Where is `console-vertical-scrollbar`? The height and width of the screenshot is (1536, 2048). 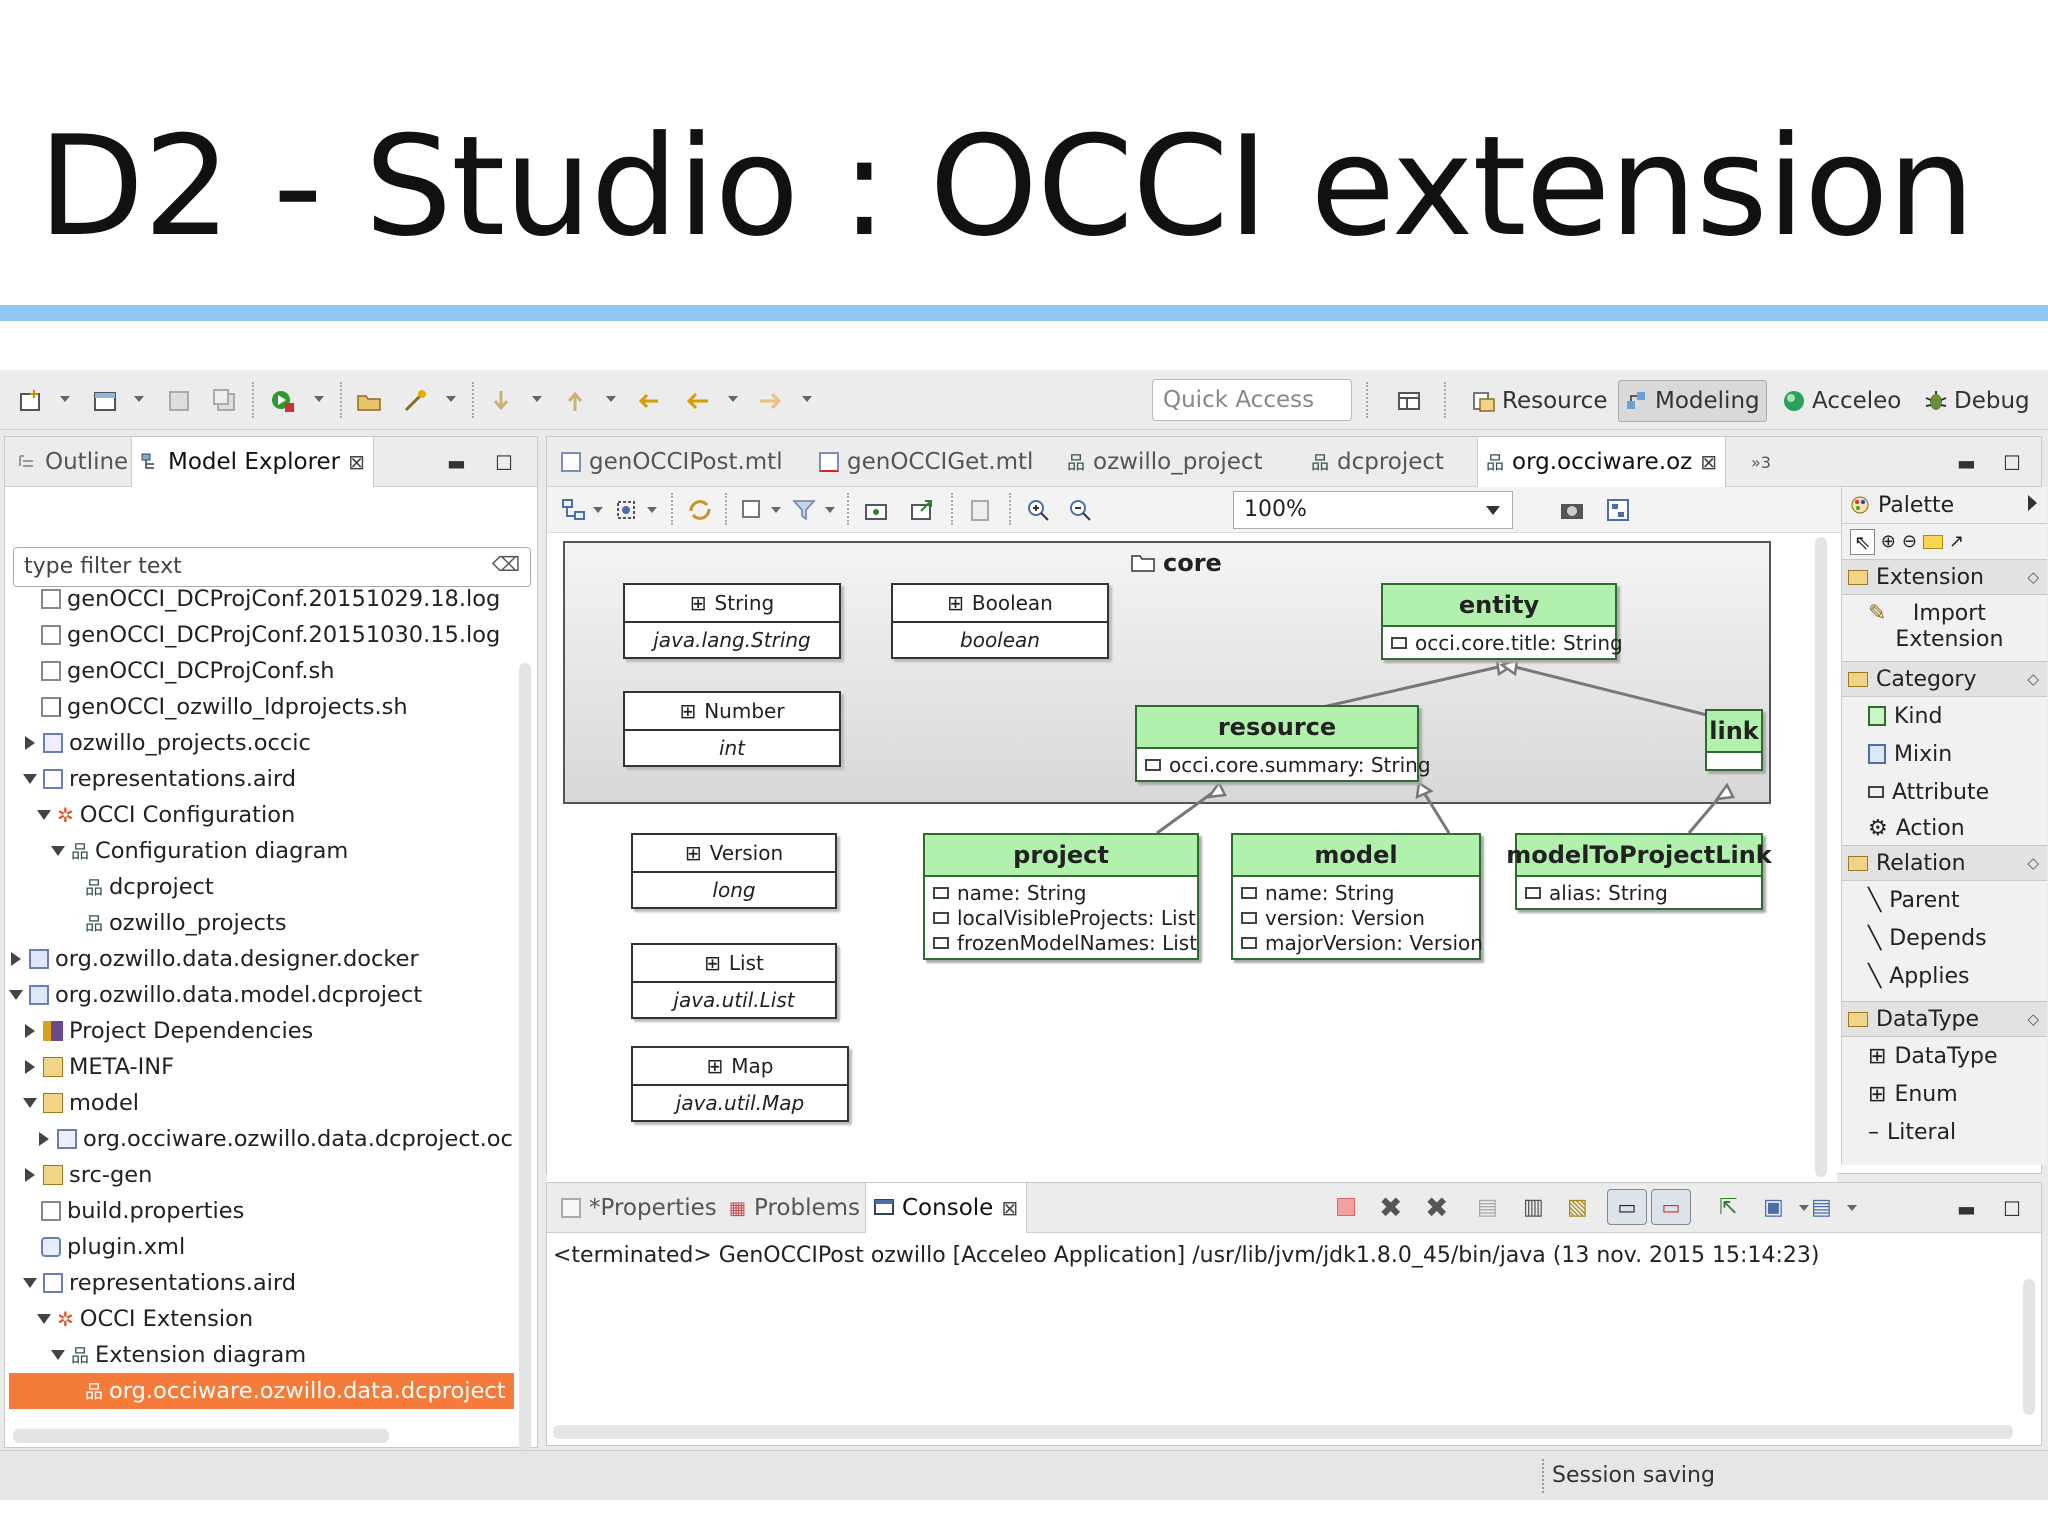
console-vertical-scrollbar is located at coordinates (2029, 1347).